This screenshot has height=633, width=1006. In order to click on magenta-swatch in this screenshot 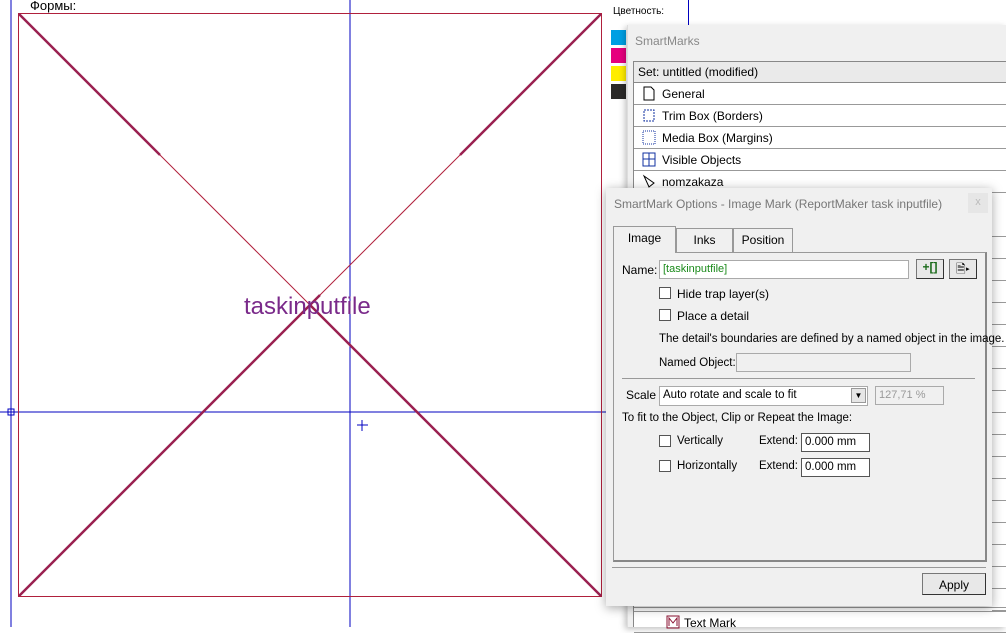, I will do `click(618, 55)`.